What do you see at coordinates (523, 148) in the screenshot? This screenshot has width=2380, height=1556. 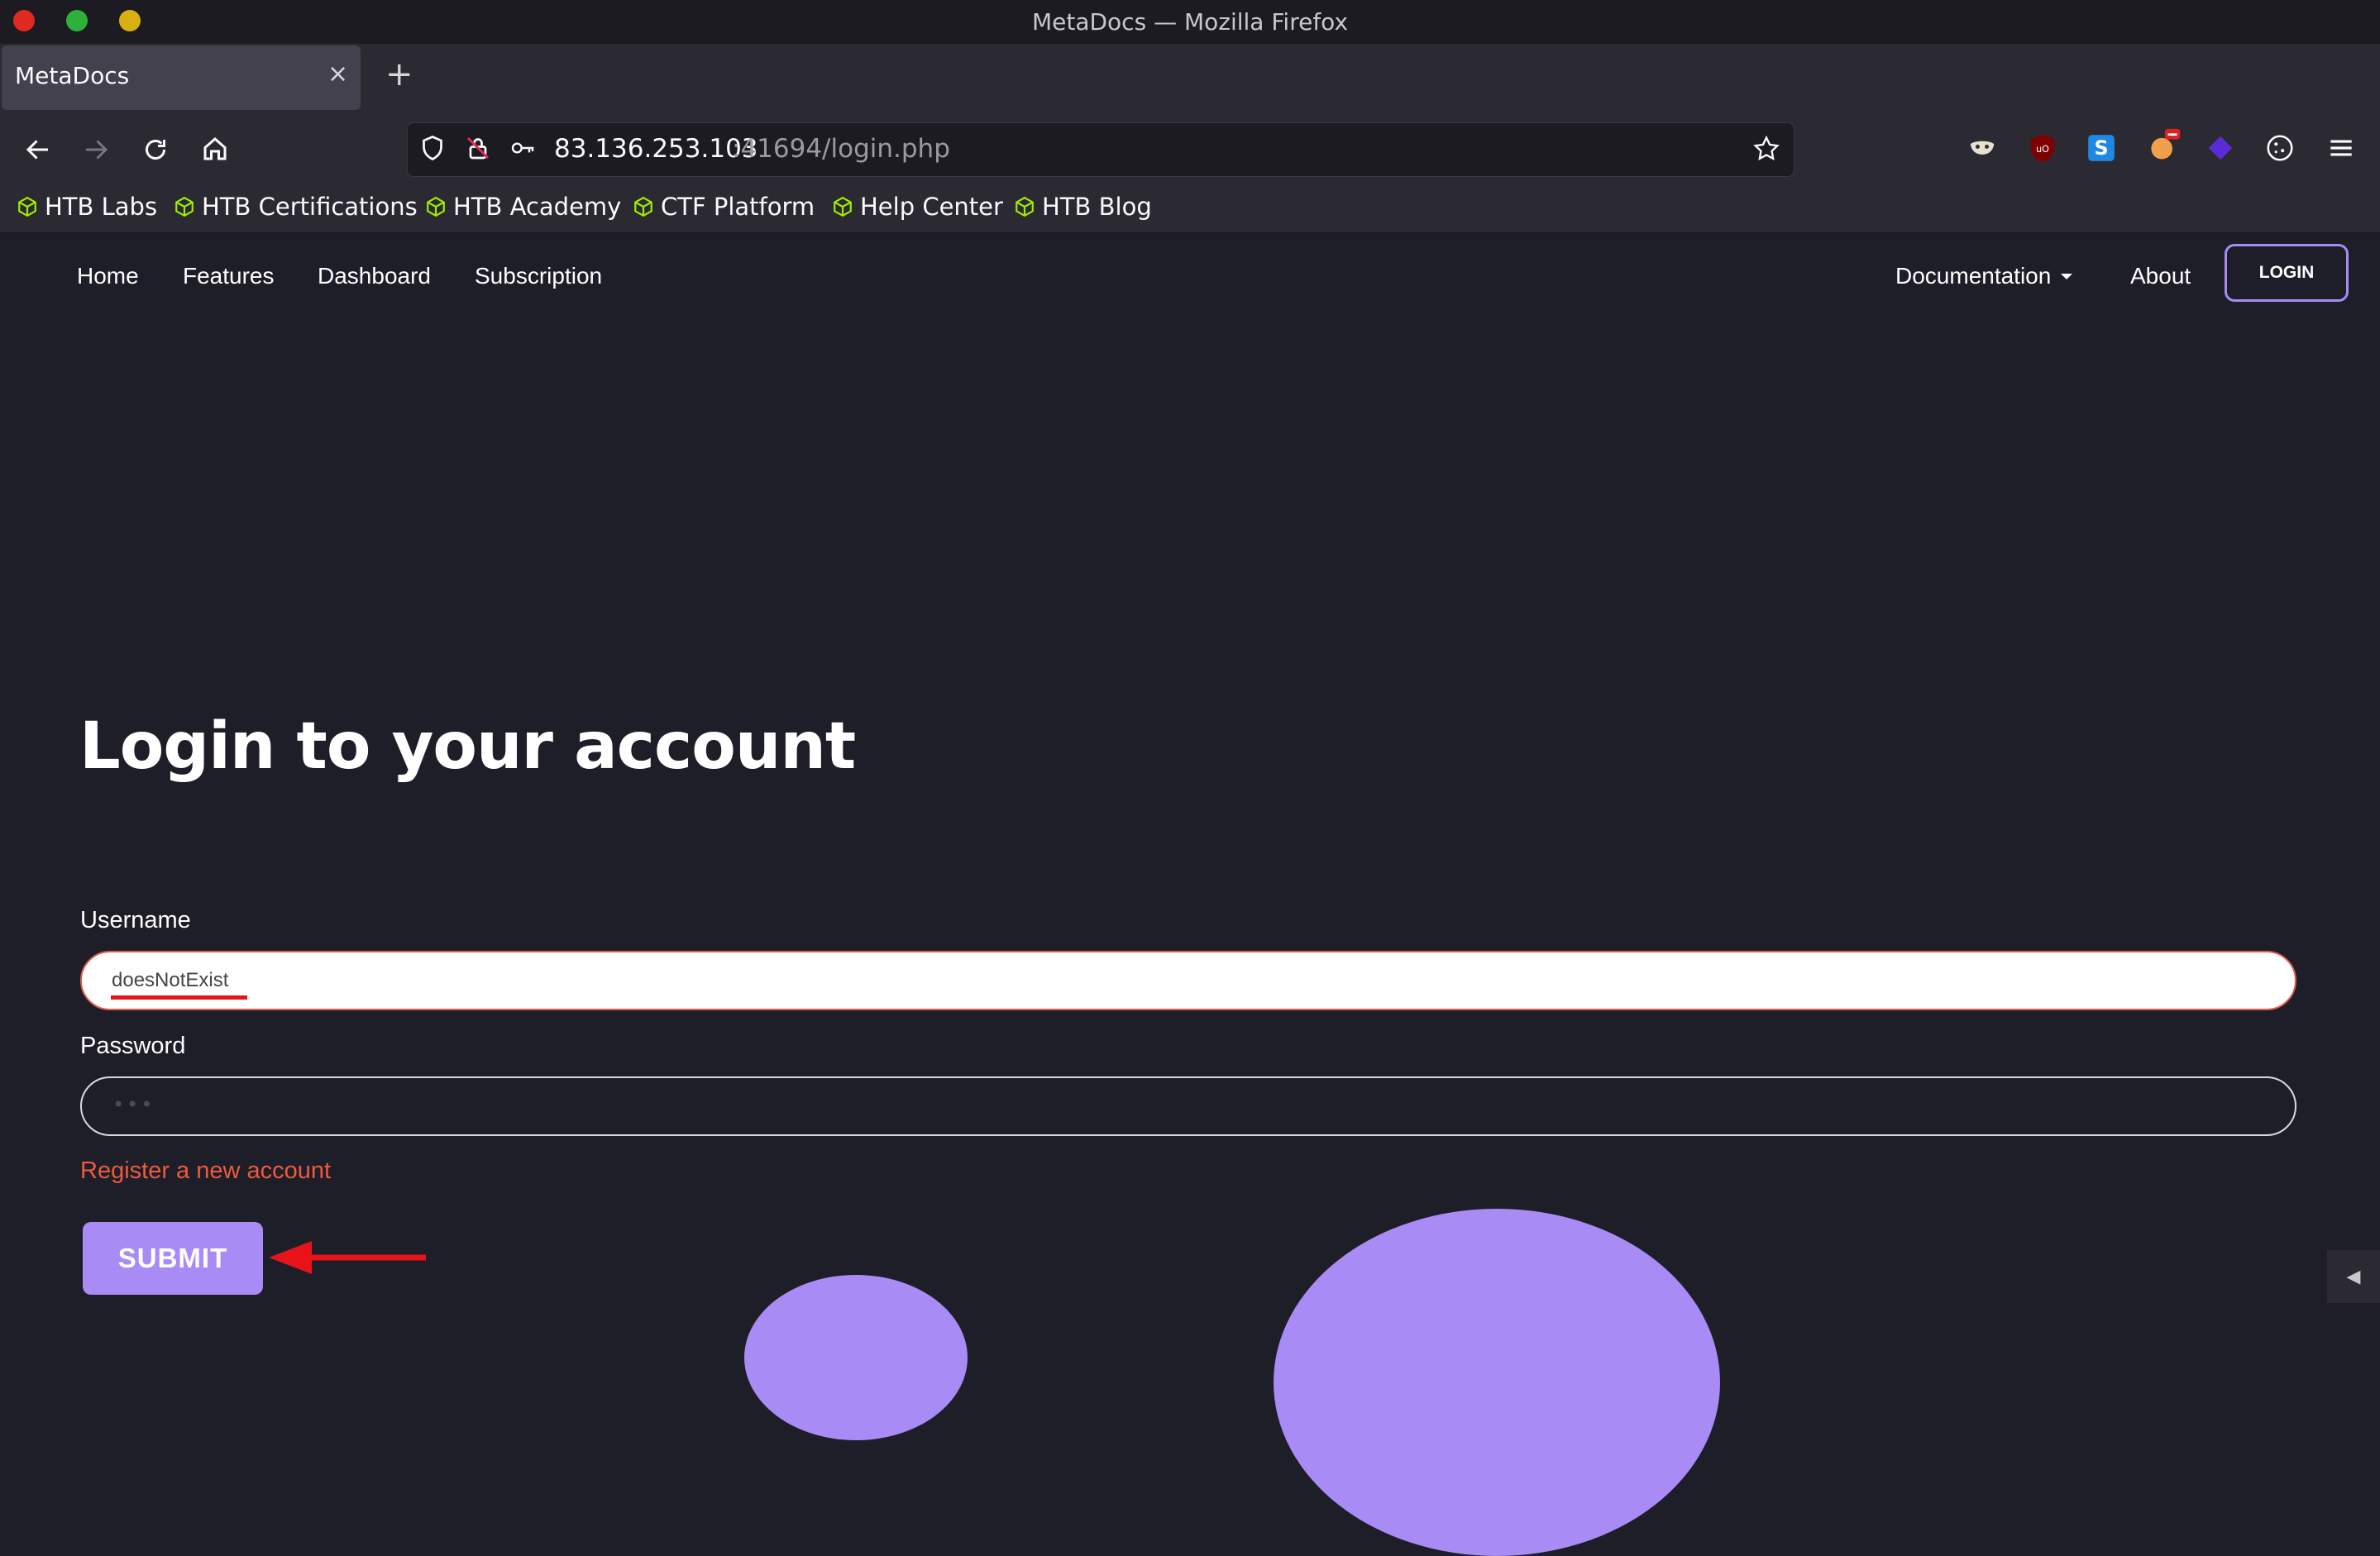 I see `key-icon` at bounding box center [523, 148].